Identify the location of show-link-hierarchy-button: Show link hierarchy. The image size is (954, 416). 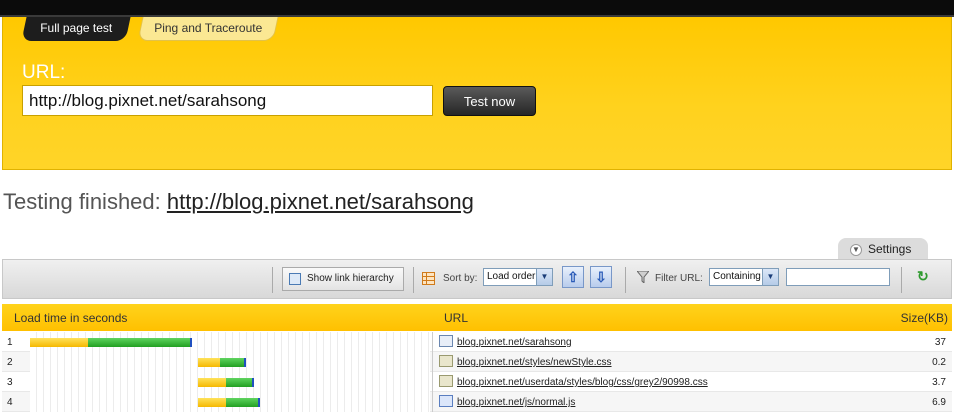
(343, 279).